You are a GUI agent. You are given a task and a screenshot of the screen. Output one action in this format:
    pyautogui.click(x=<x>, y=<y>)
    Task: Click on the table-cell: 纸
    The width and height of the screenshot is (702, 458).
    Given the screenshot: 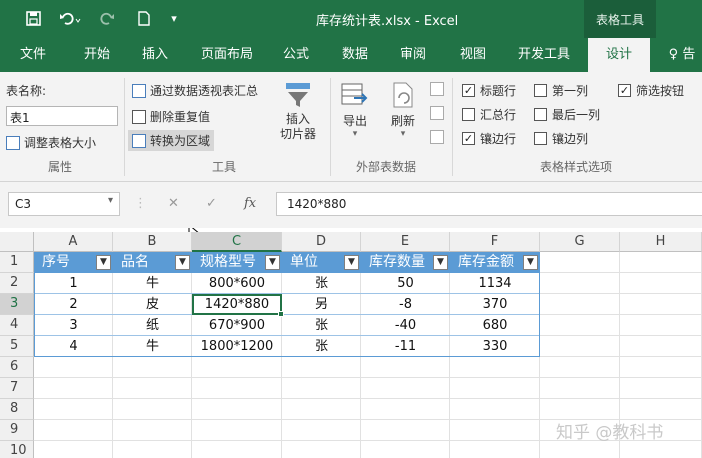 What is the action you would take?
    pyautogui.click(x=152, y=325)
    